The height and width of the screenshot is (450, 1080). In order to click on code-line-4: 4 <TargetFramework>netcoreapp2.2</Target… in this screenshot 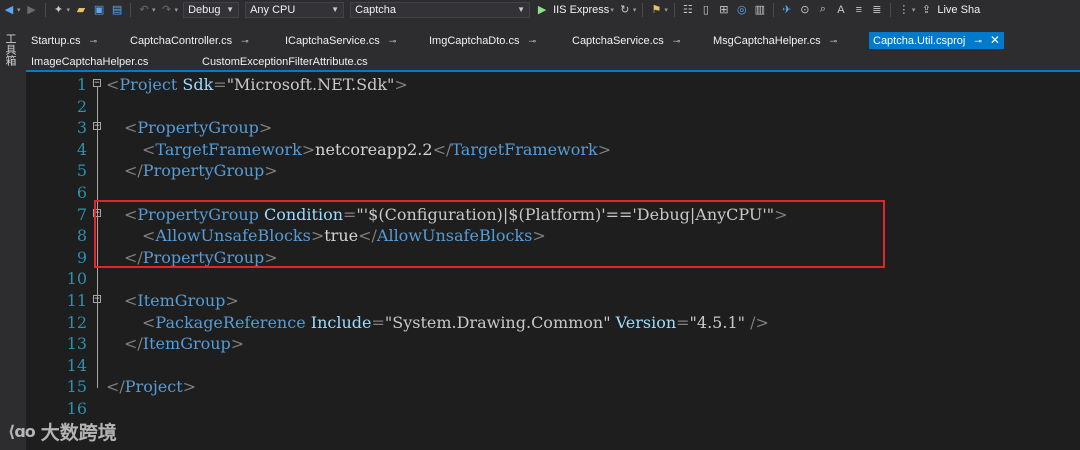, I will do `click(553, 150)`.